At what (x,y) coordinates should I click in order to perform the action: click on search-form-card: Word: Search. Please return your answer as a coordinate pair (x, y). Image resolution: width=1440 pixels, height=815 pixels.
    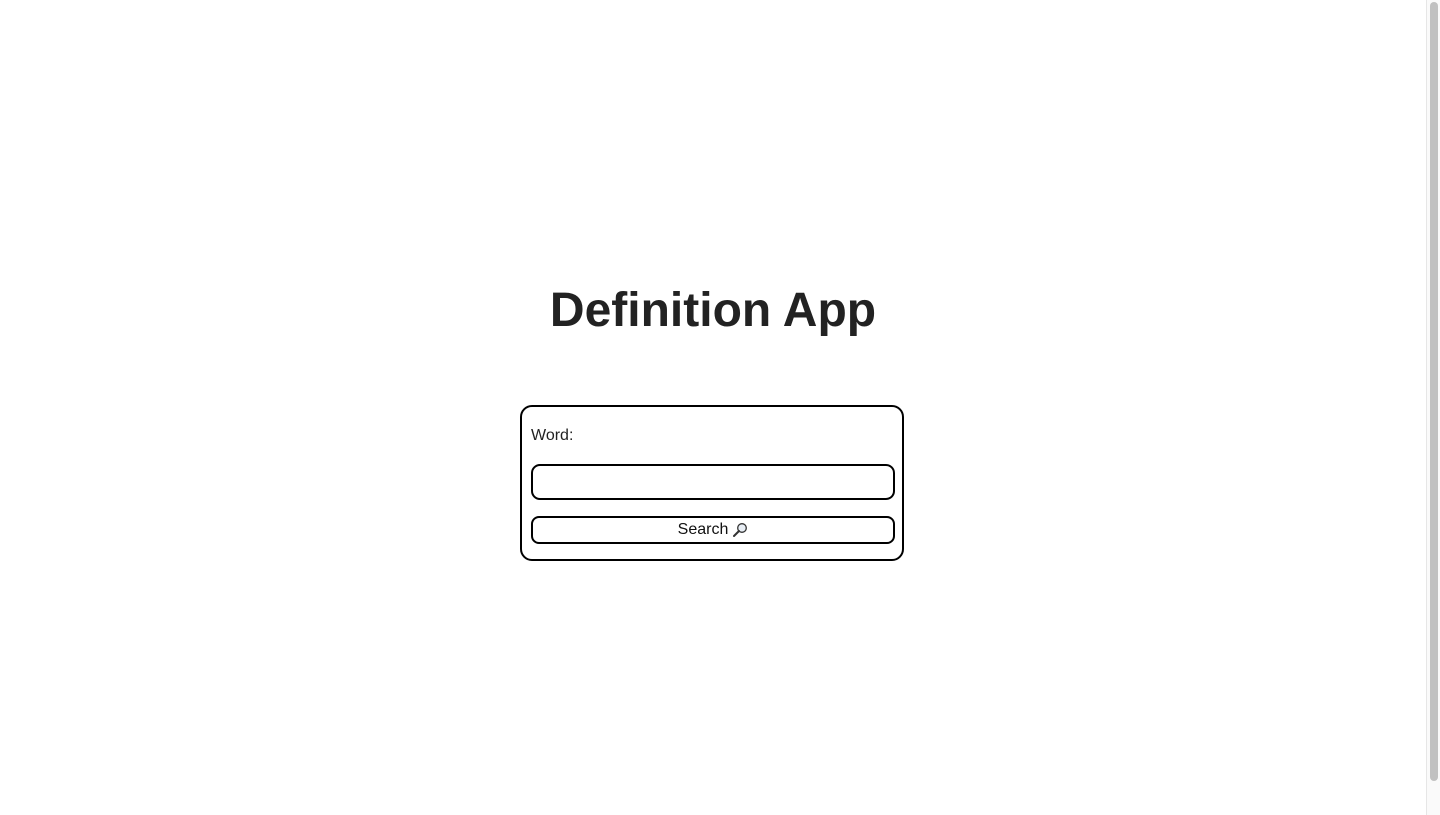
    Looking at the image, I should click on (712, 483).